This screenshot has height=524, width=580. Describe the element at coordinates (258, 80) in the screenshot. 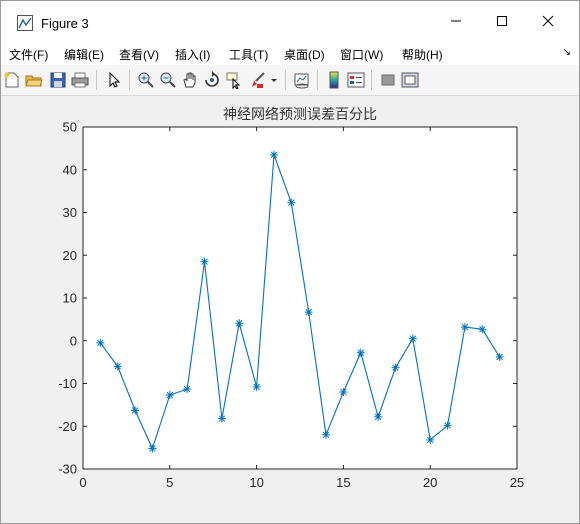

I see `brush-icon` at that location.